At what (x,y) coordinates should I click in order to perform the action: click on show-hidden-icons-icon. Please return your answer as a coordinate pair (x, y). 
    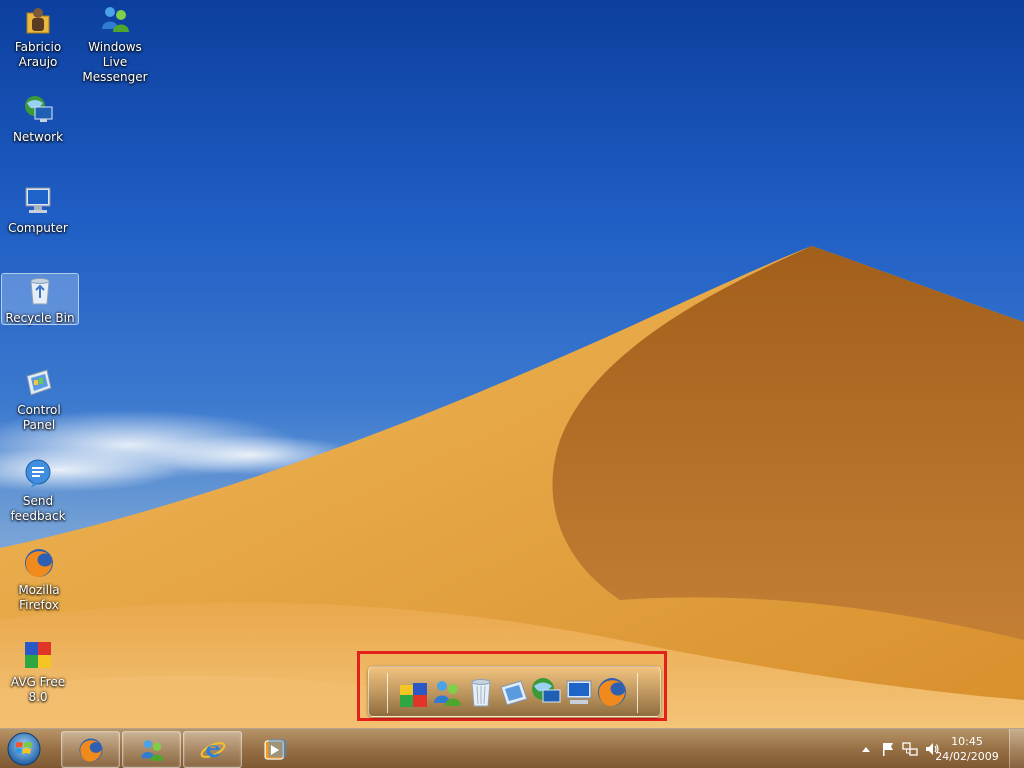
    Looking at the image, I should click on (866, 749).